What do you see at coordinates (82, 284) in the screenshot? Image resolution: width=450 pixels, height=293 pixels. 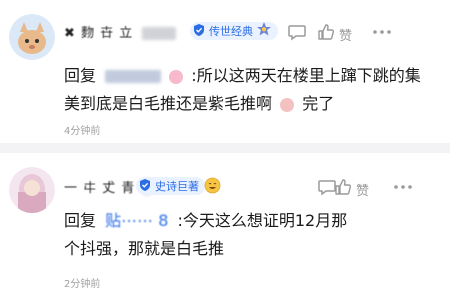 I see `timestamp: 2分钟前` at bounding box center [82, 284].